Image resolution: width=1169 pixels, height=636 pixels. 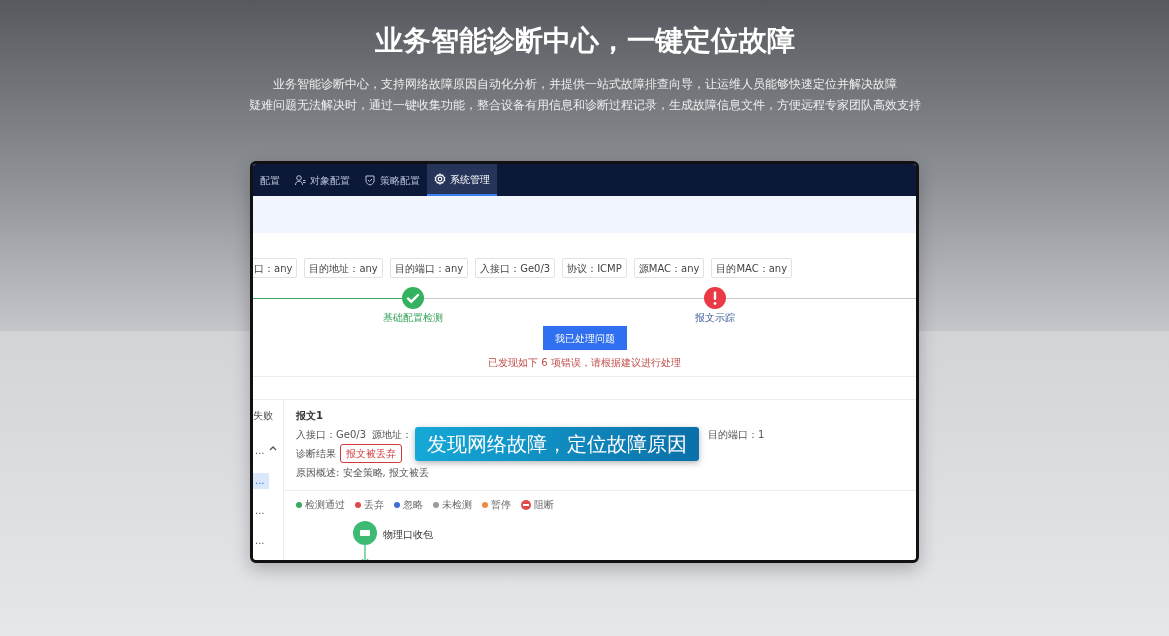 I want to click on error-message: 已发现如下 6 项错误，请根据建议进行处理, so click(x=584, y=363).